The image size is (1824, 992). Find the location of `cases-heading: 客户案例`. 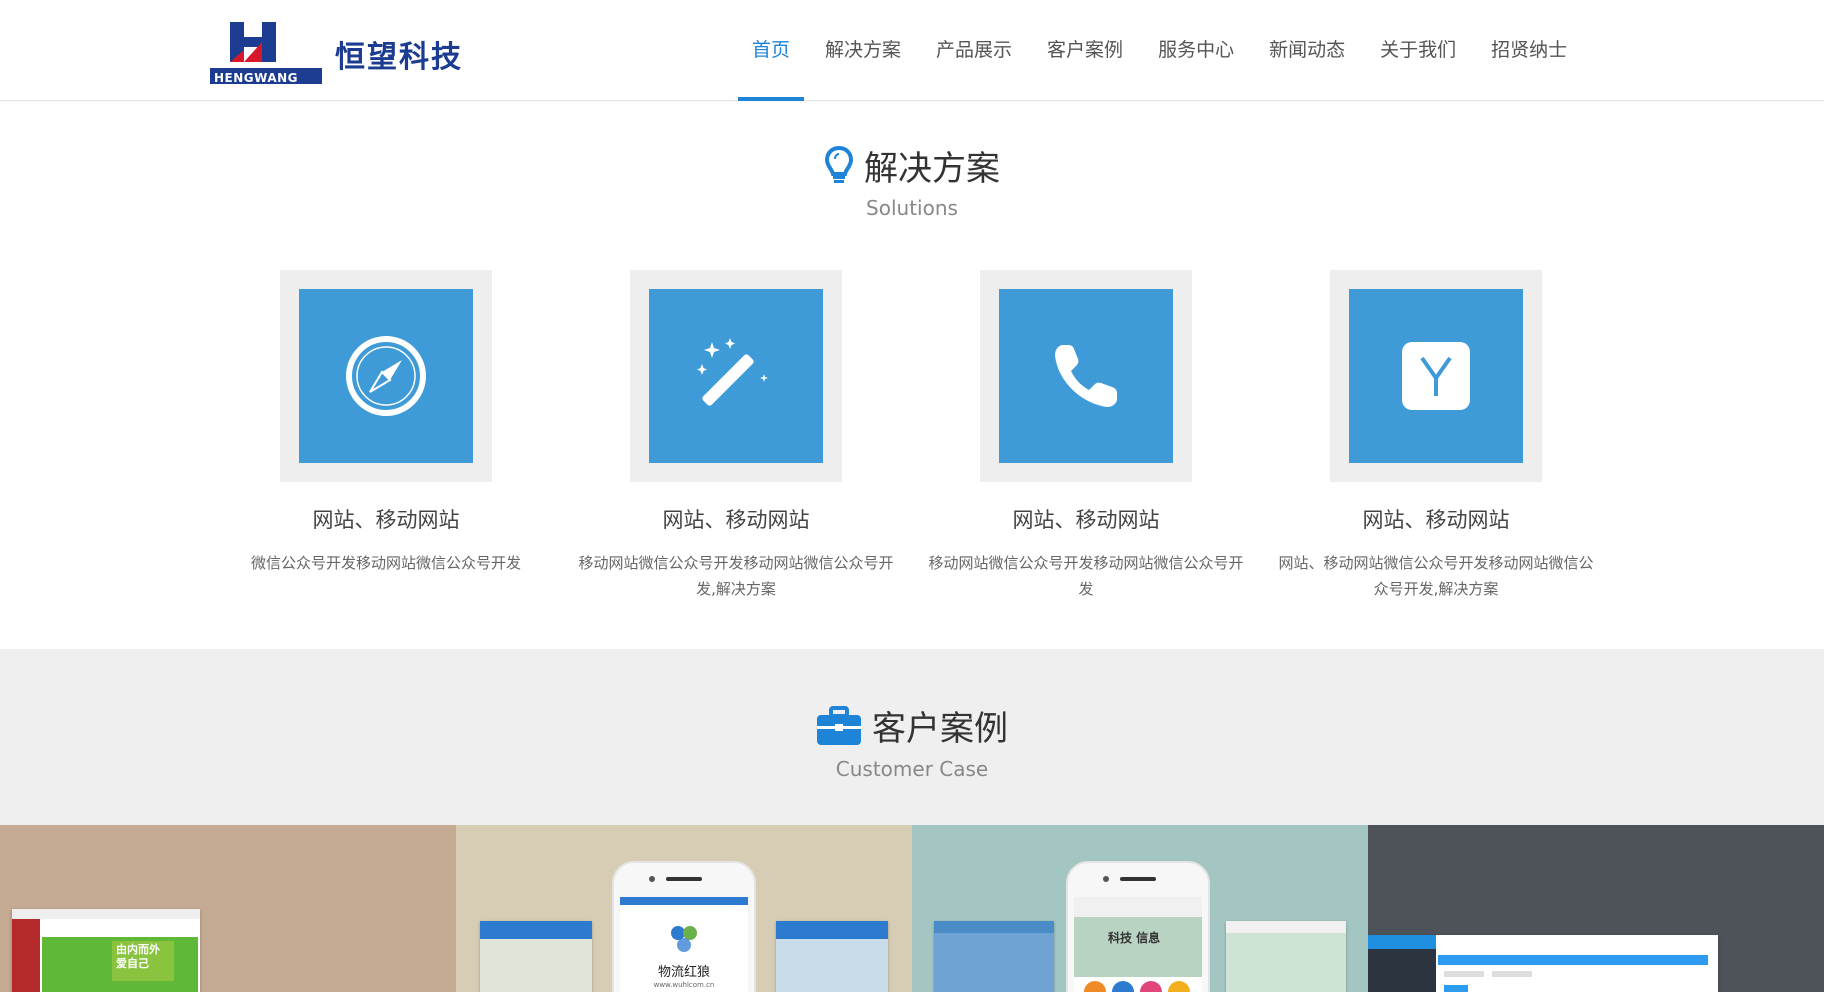

cases-heading: 客户案例 is located at coordinates (912, 728).